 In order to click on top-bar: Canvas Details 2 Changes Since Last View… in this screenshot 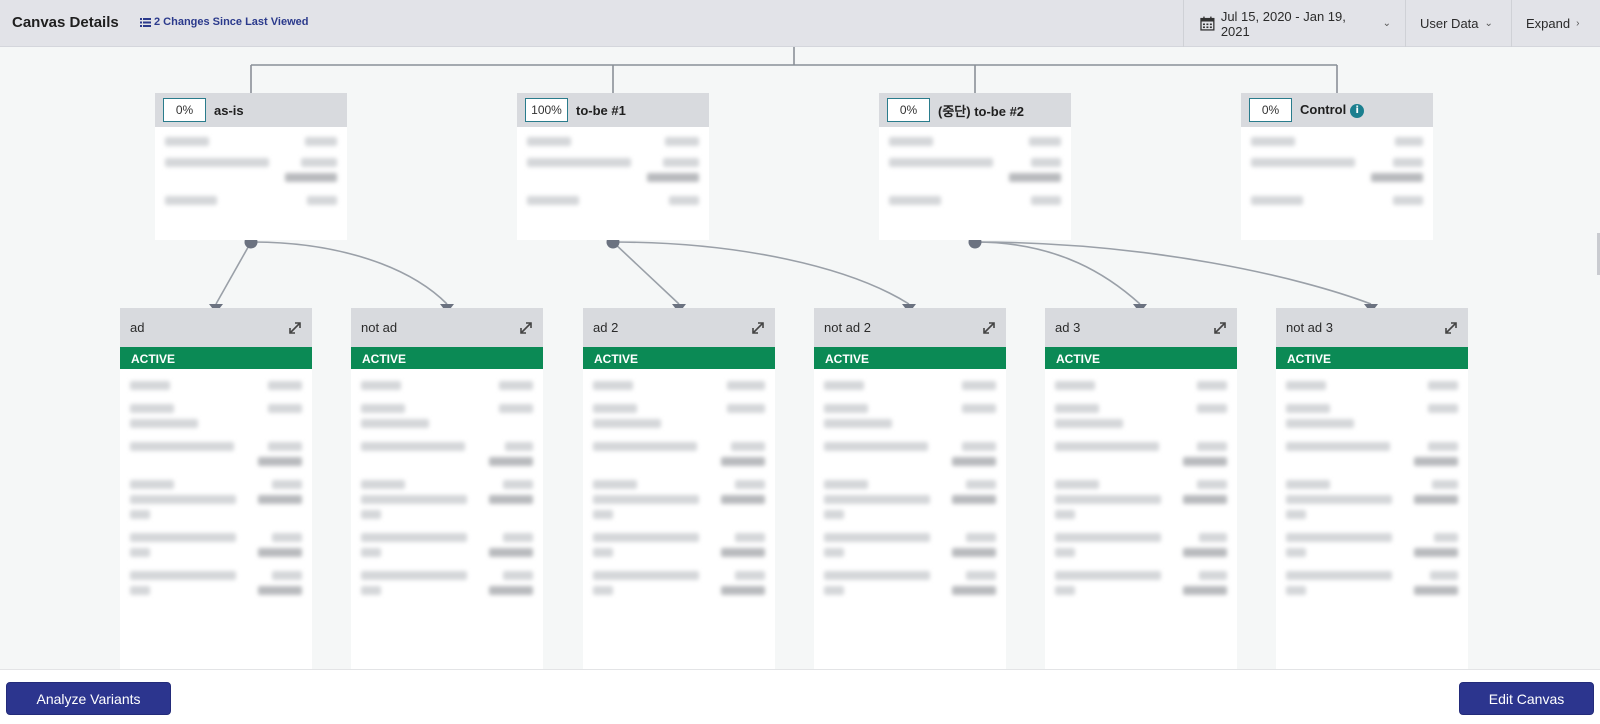, I will do `click(800, 23)`.